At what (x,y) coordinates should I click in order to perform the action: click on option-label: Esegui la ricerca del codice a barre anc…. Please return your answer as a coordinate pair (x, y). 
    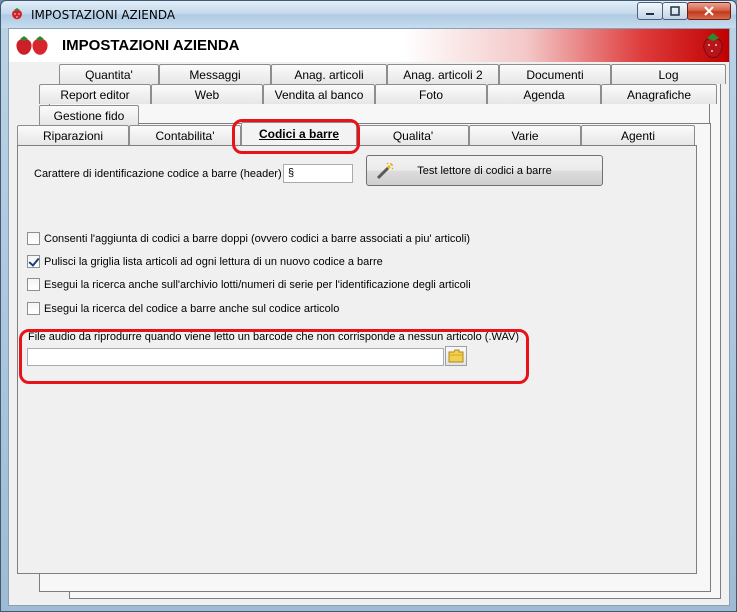
    Looking at the image, I should click on (192, 308).